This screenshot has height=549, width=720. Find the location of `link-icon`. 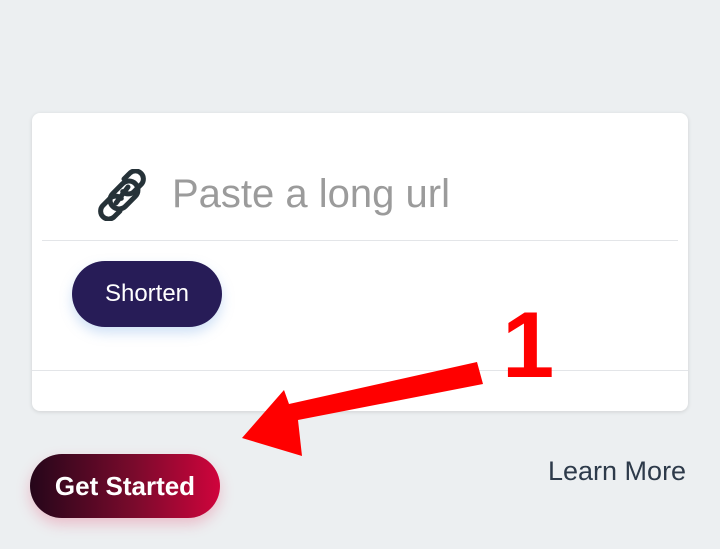

link-icon is located at coordinates (122, 195).